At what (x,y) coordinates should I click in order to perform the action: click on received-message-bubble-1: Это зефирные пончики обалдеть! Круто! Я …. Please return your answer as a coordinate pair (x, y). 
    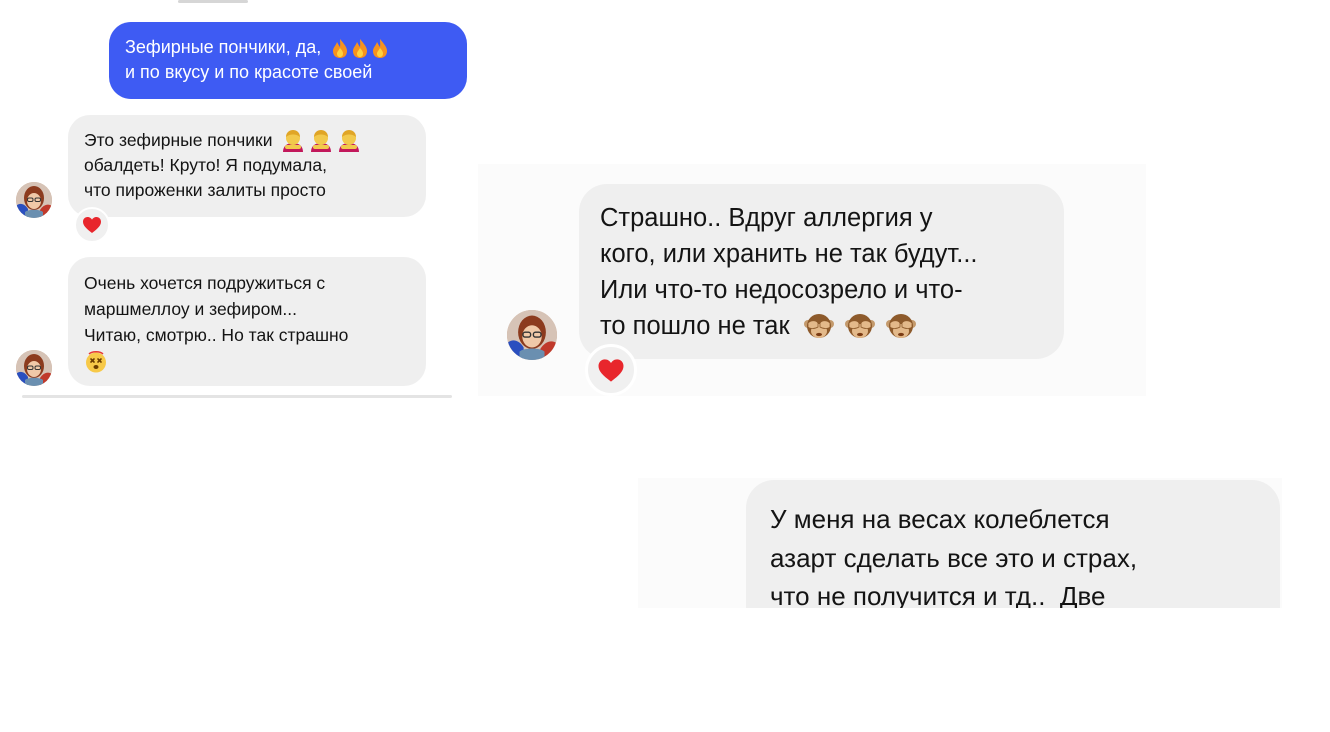
    Looking at the image, I should click on (247, 166).